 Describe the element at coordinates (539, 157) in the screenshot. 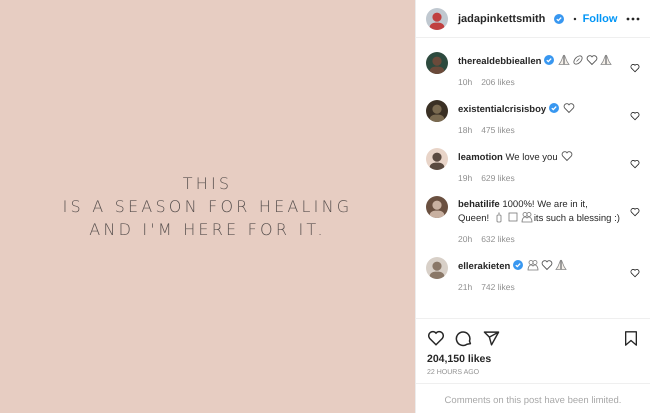

I see `comment-text: leamotion We love you` at that location.